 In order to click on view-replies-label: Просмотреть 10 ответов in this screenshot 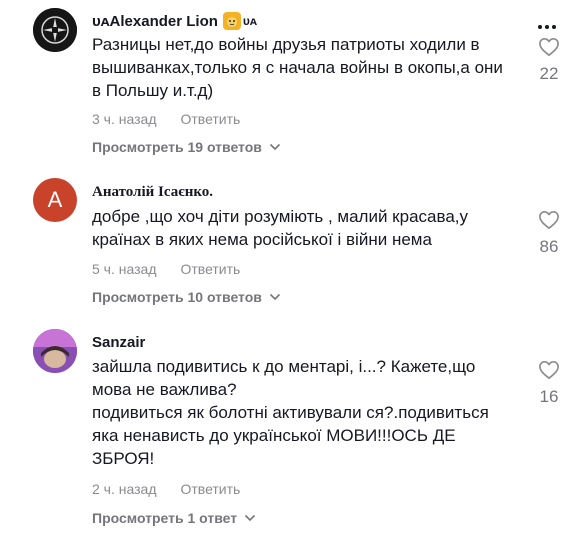, I will do `click(177, 297)`.